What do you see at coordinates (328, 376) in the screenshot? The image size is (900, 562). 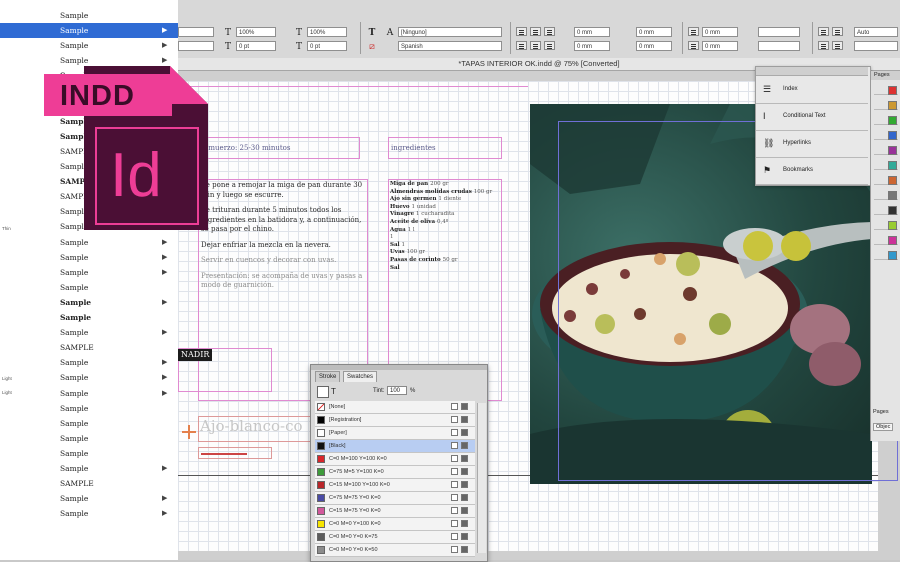 I see `tab-stroke: Stroke` at bounding box center [328, 376].